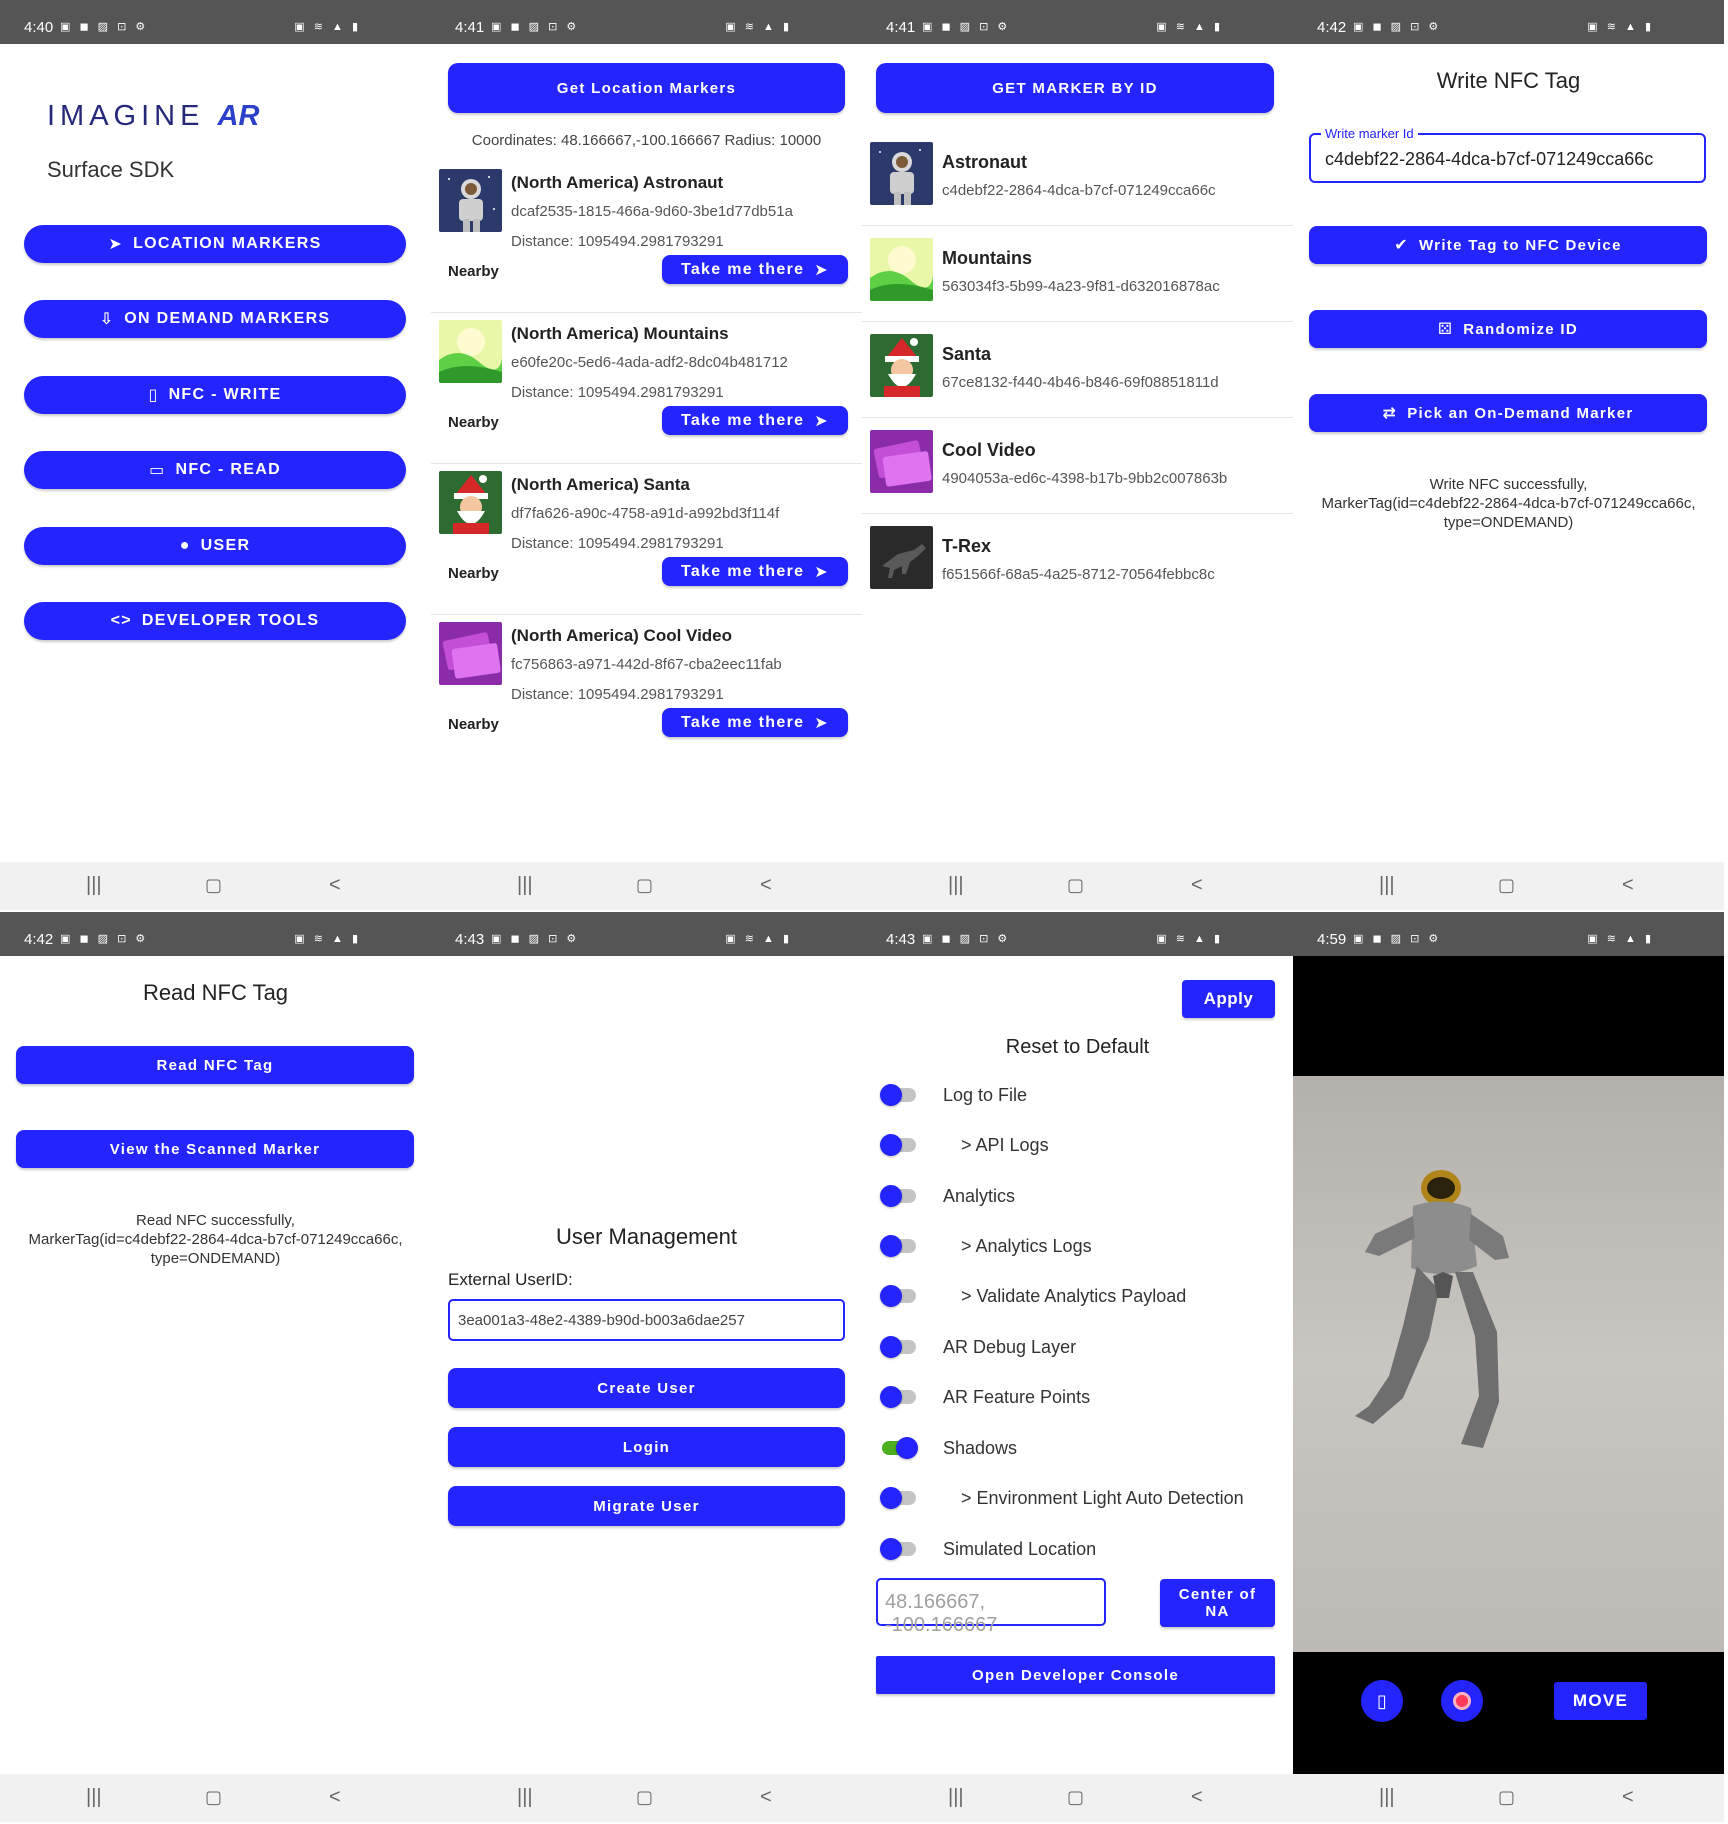 The width and height of the screenshot is (1728, 1824). What do you see at coordinates (901, 557) in the screenshot?
I see `trex-thumbnail` at bounding box center [901, 557].